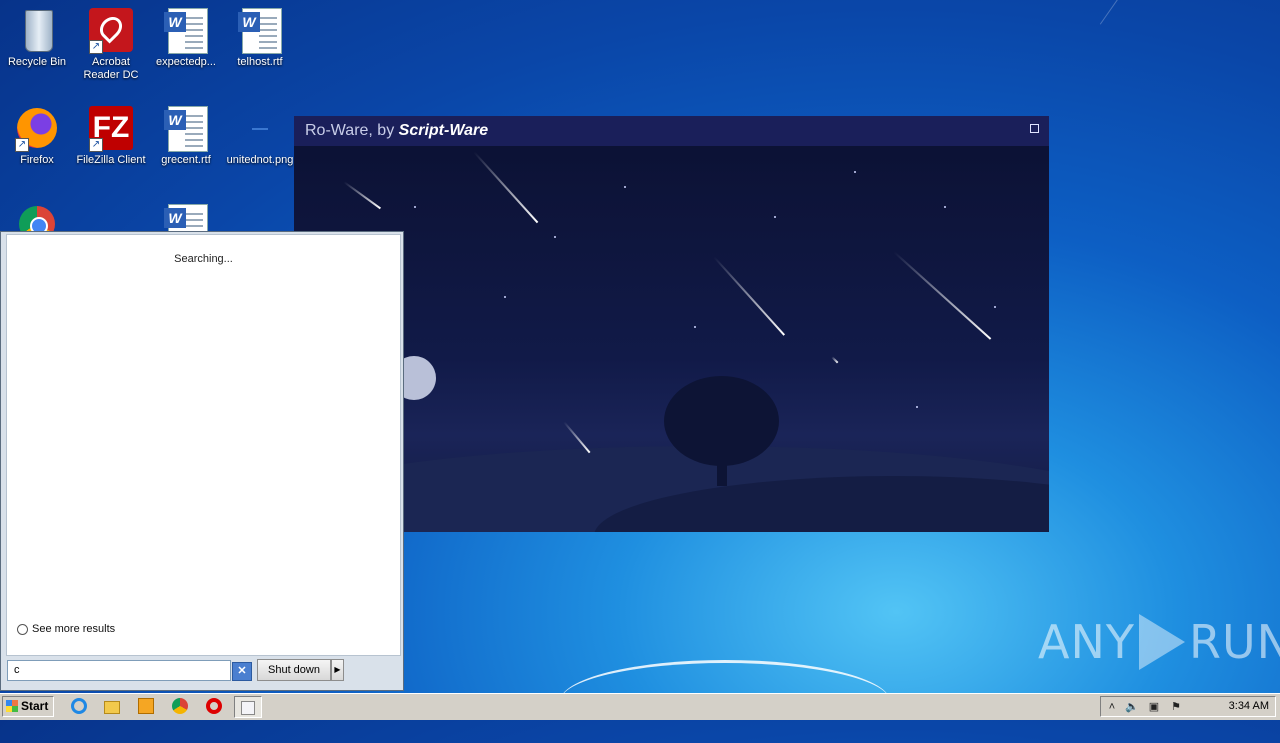  Describe the element at coordinates (37, 30) in the screenshot. I see `recycle-bin-icon` at that location.